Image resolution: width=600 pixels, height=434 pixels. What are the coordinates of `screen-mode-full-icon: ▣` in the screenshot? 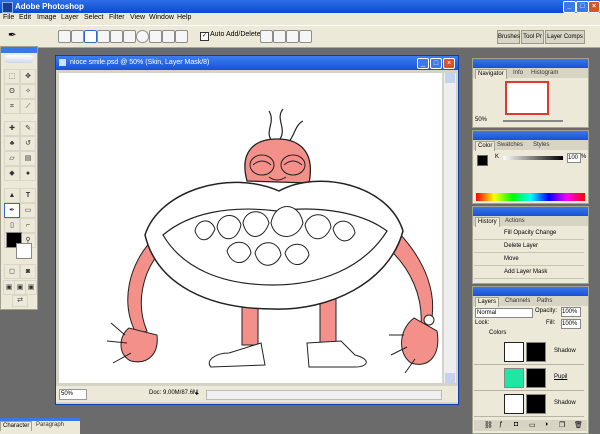 It's located at (31, 287).